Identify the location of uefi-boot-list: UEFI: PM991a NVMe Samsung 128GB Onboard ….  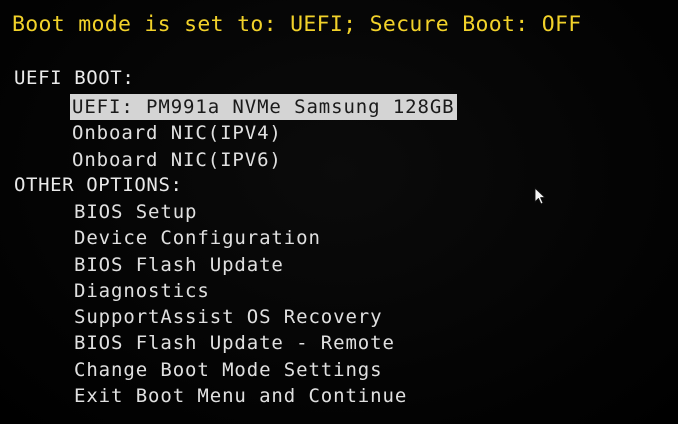
(263, 133).